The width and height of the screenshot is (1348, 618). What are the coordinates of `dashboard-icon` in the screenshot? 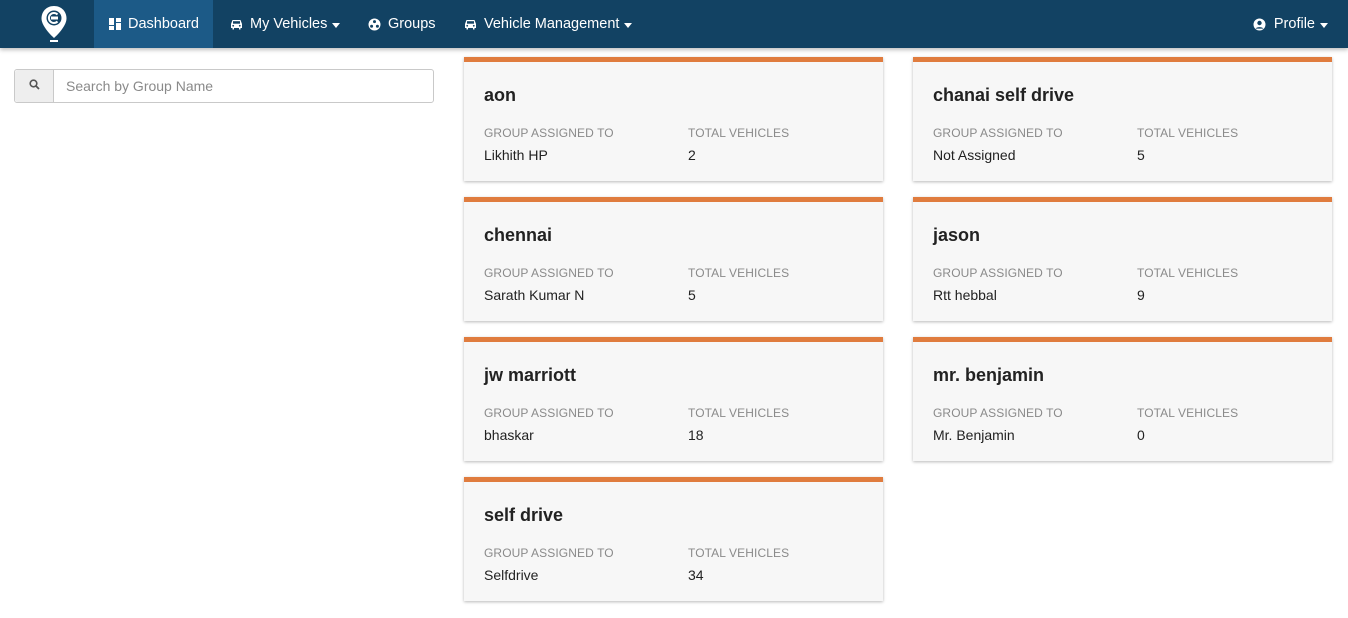 It's located at (115, 24).